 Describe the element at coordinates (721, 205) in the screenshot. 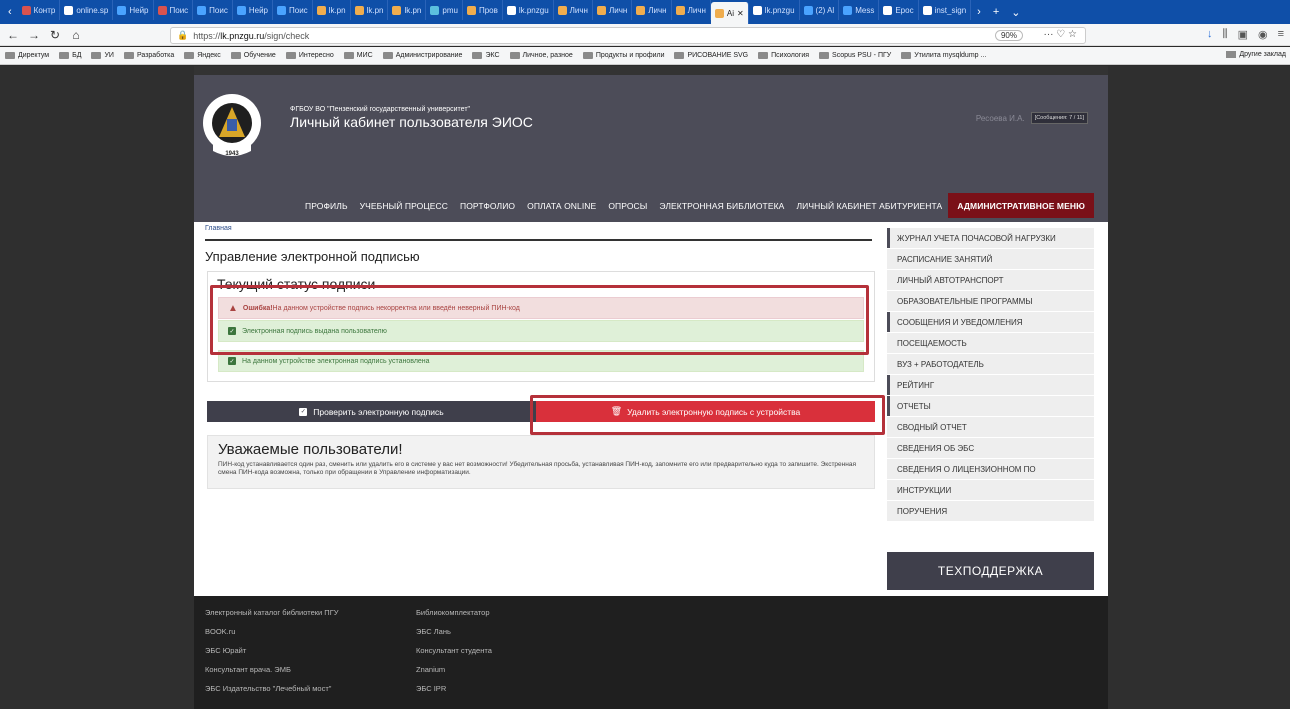

I see `nav-item: ЭЛЕКТРОННАЯ БИБЛИОТЕКА` at that location.